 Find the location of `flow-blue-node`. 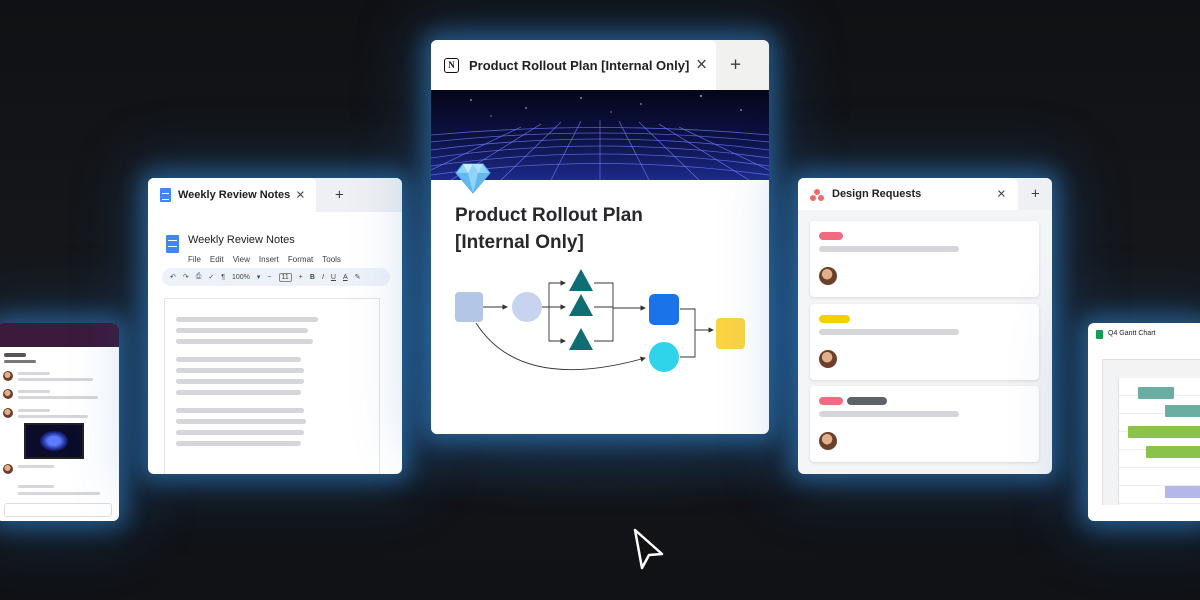

flow-blue-node is located at coordinates (664, 309).